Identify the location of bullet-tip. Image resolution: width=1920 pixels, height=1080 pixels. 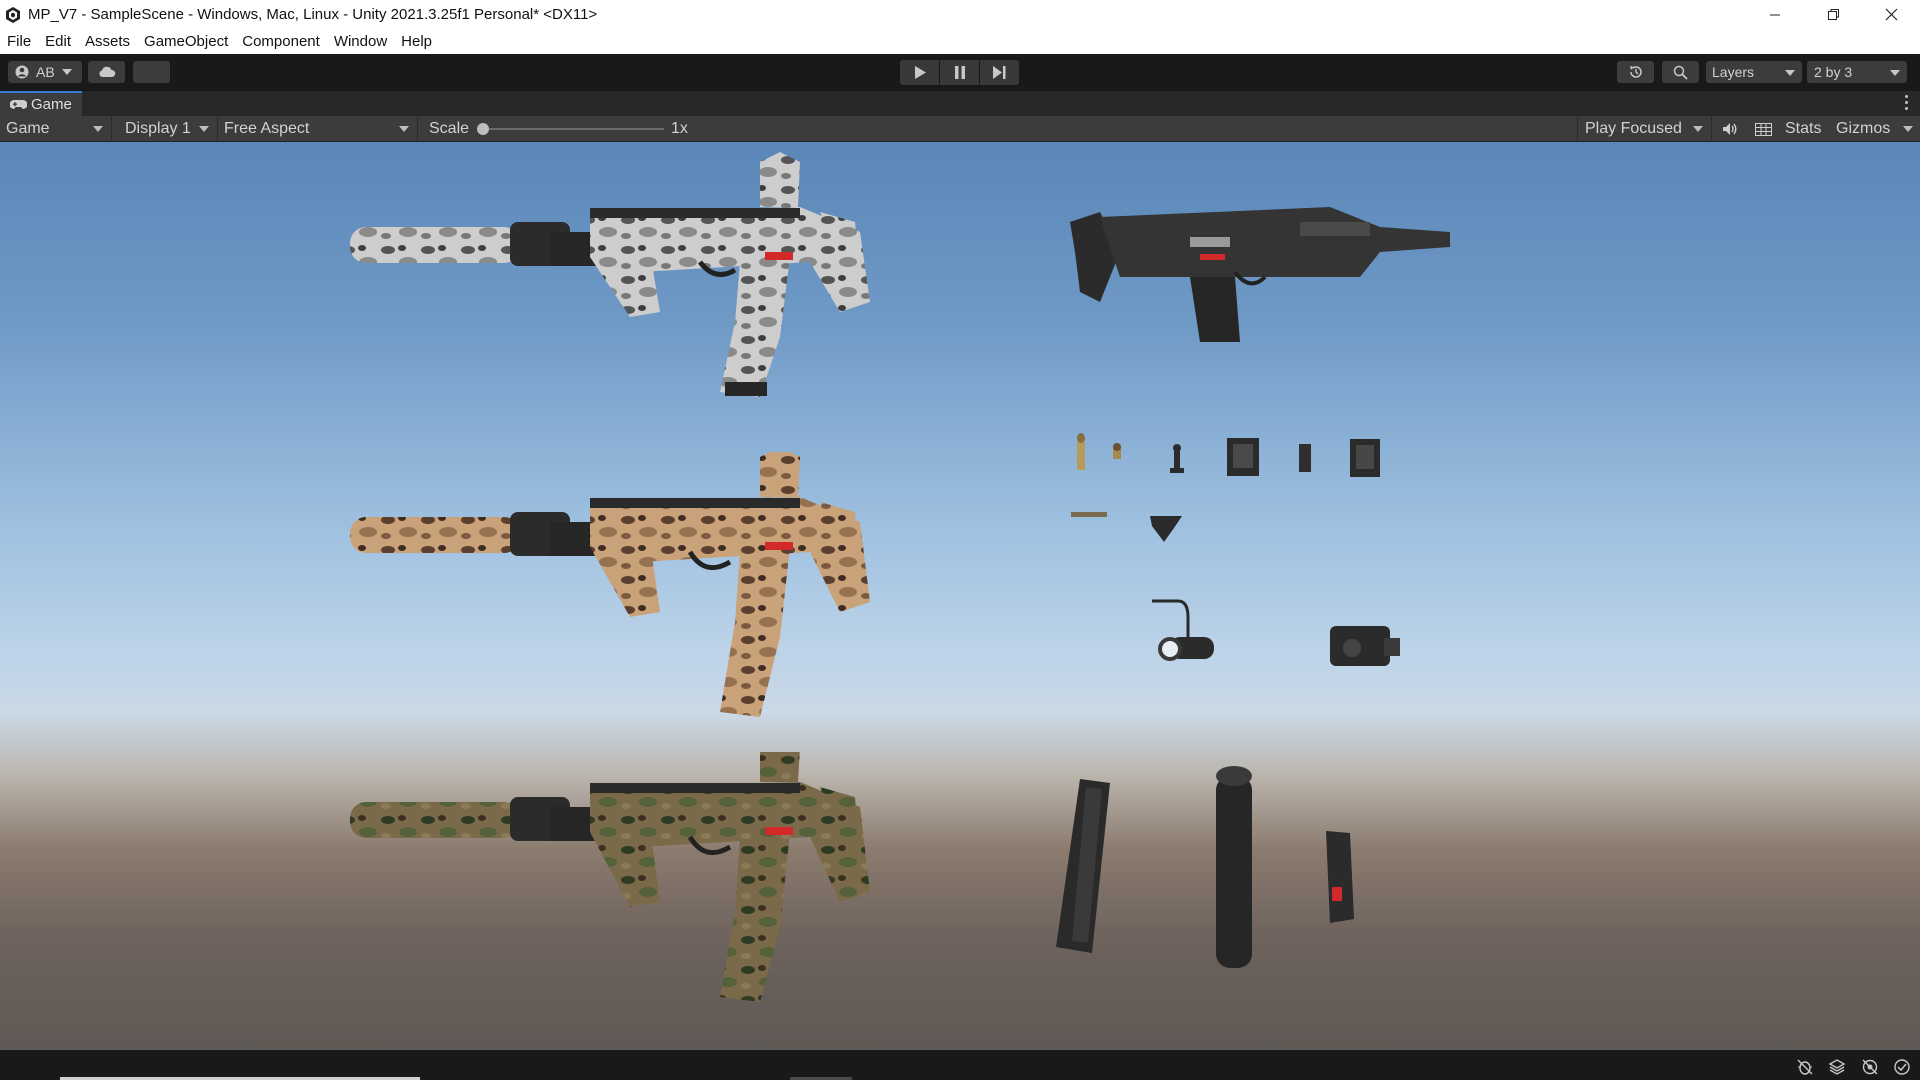
(1117, 451).